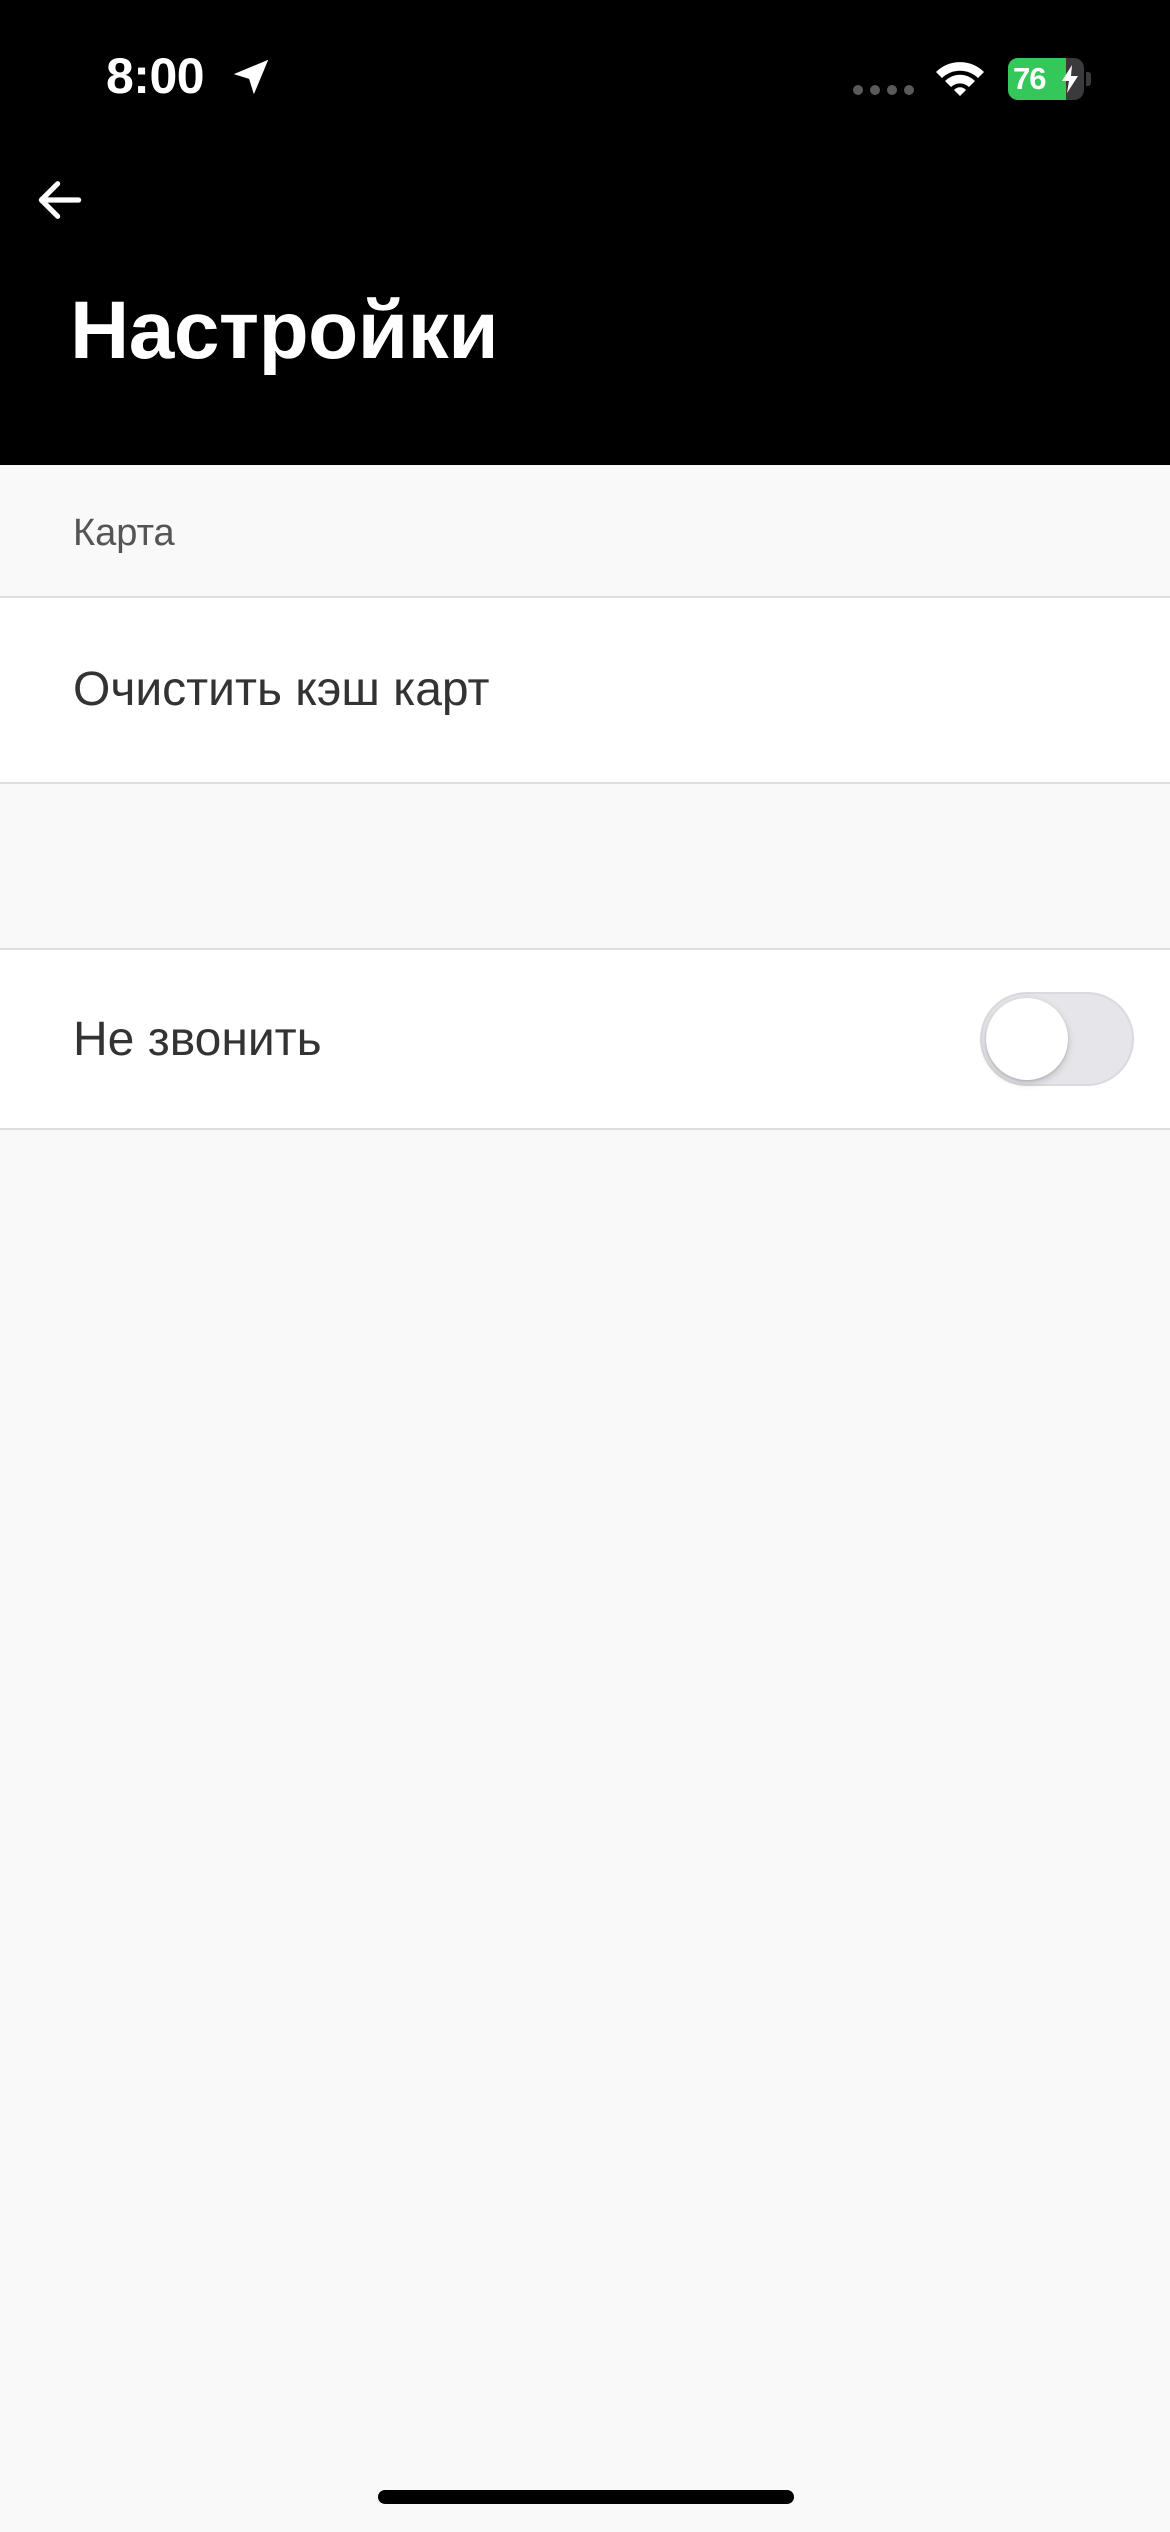 The width and height of the screenshot is (1170, 2532). What do you see at coordinates (585, 1040) in the screenshot?
I see `do-not-call-row: Не звонить` at bounding box center [585, 1040].